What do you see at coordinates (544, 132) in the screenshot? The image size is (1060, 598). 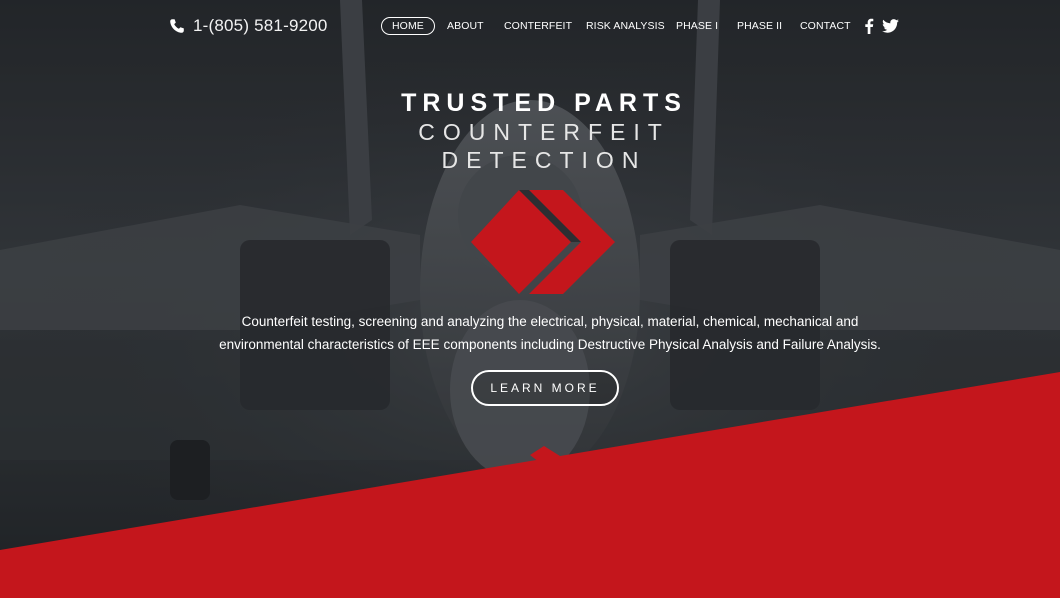 I see `hero-title-line-2: COUNTERFEIT` at bounding box center [544, 132].